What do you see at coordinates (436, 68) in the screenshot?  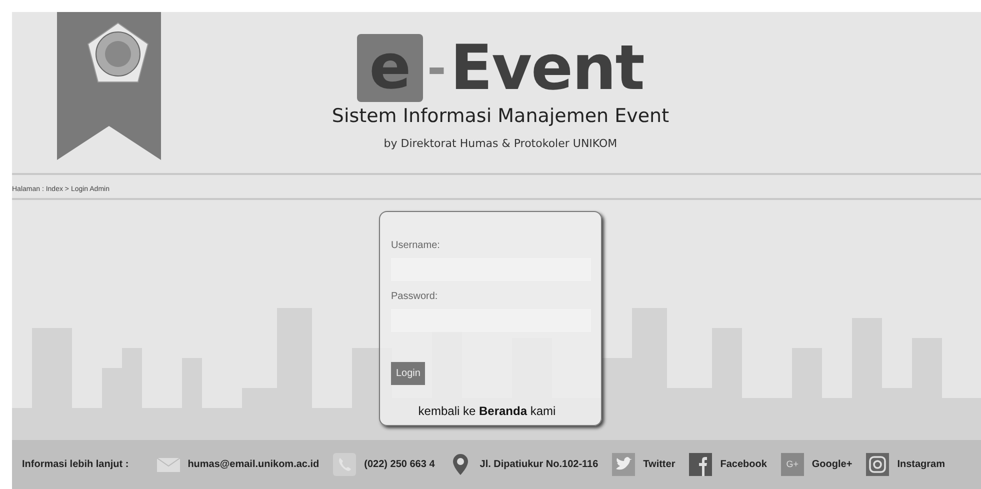 I see `logo-dash: -` at bounding box center [436, 68].